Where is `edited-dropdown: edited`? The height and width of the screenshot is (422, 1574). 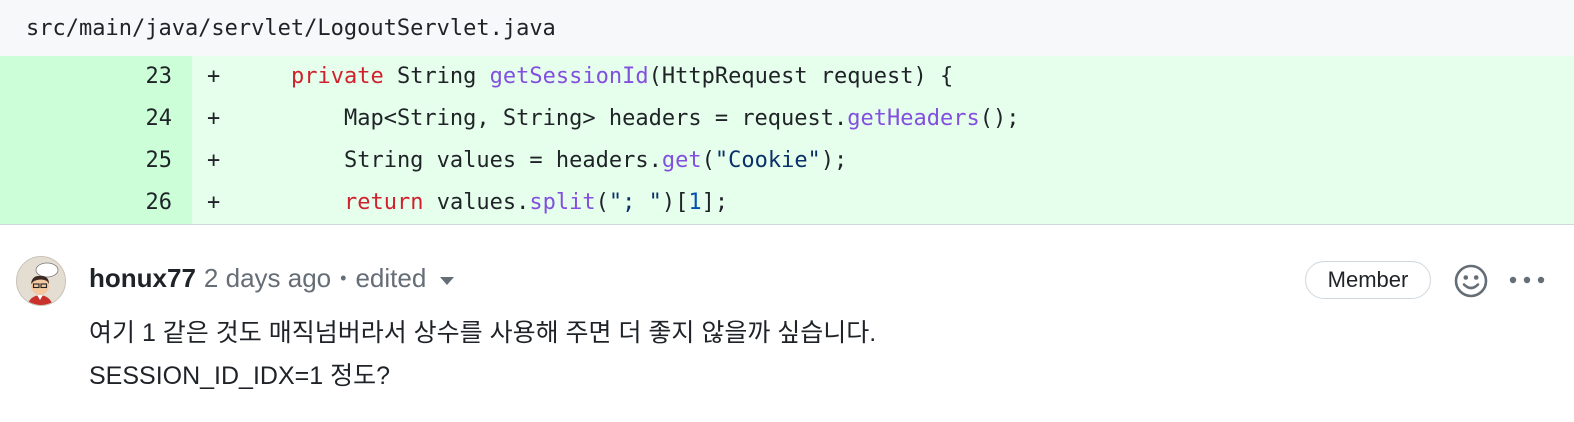
edited-dropdown: edited is located at coordinates (390, 278).